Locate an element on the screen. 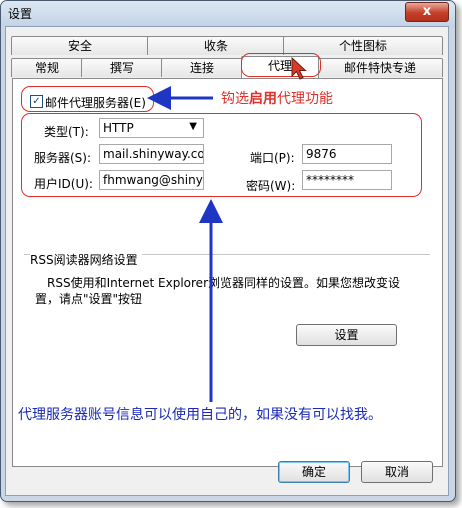 The height and width of the screenshot is (508, 462). enable-annotation-suffix: 代理功能 is located at coordinates (305, 99).